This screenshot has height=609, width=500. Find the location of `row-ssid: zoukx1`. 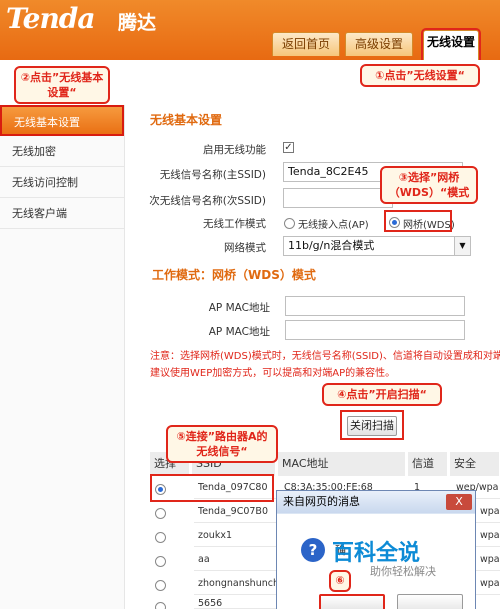

row-ssid: zoukx1 is located at coordinates (235, 536).